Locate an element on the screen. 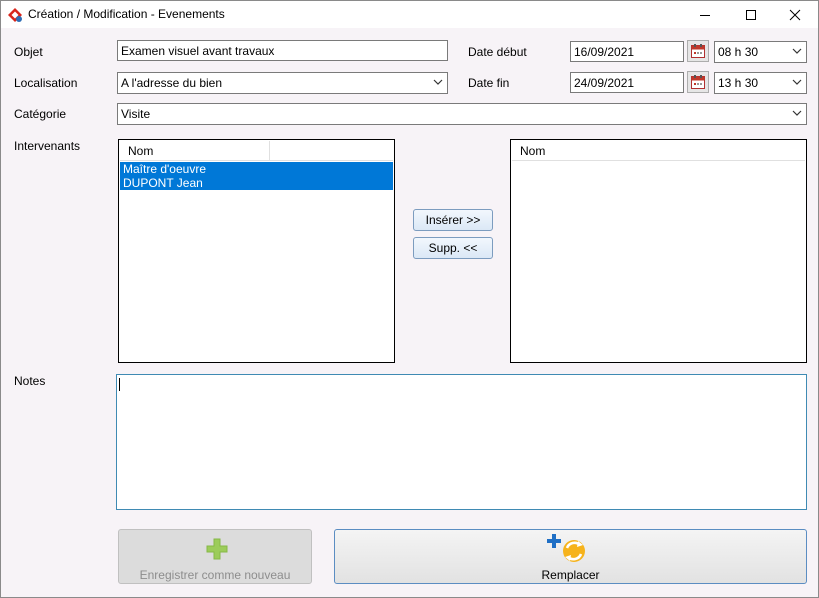 This screenshot has height=598, width=819. categorie-value: Visite is located at coordinates (136, 114).